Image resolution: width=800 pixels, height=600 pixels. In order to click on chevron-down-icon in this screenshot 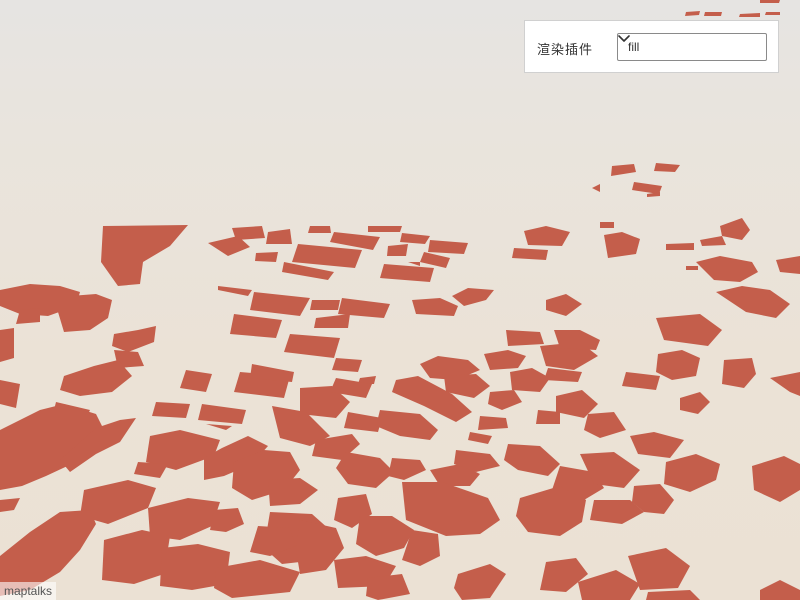, I will do `click(624, 38)`.